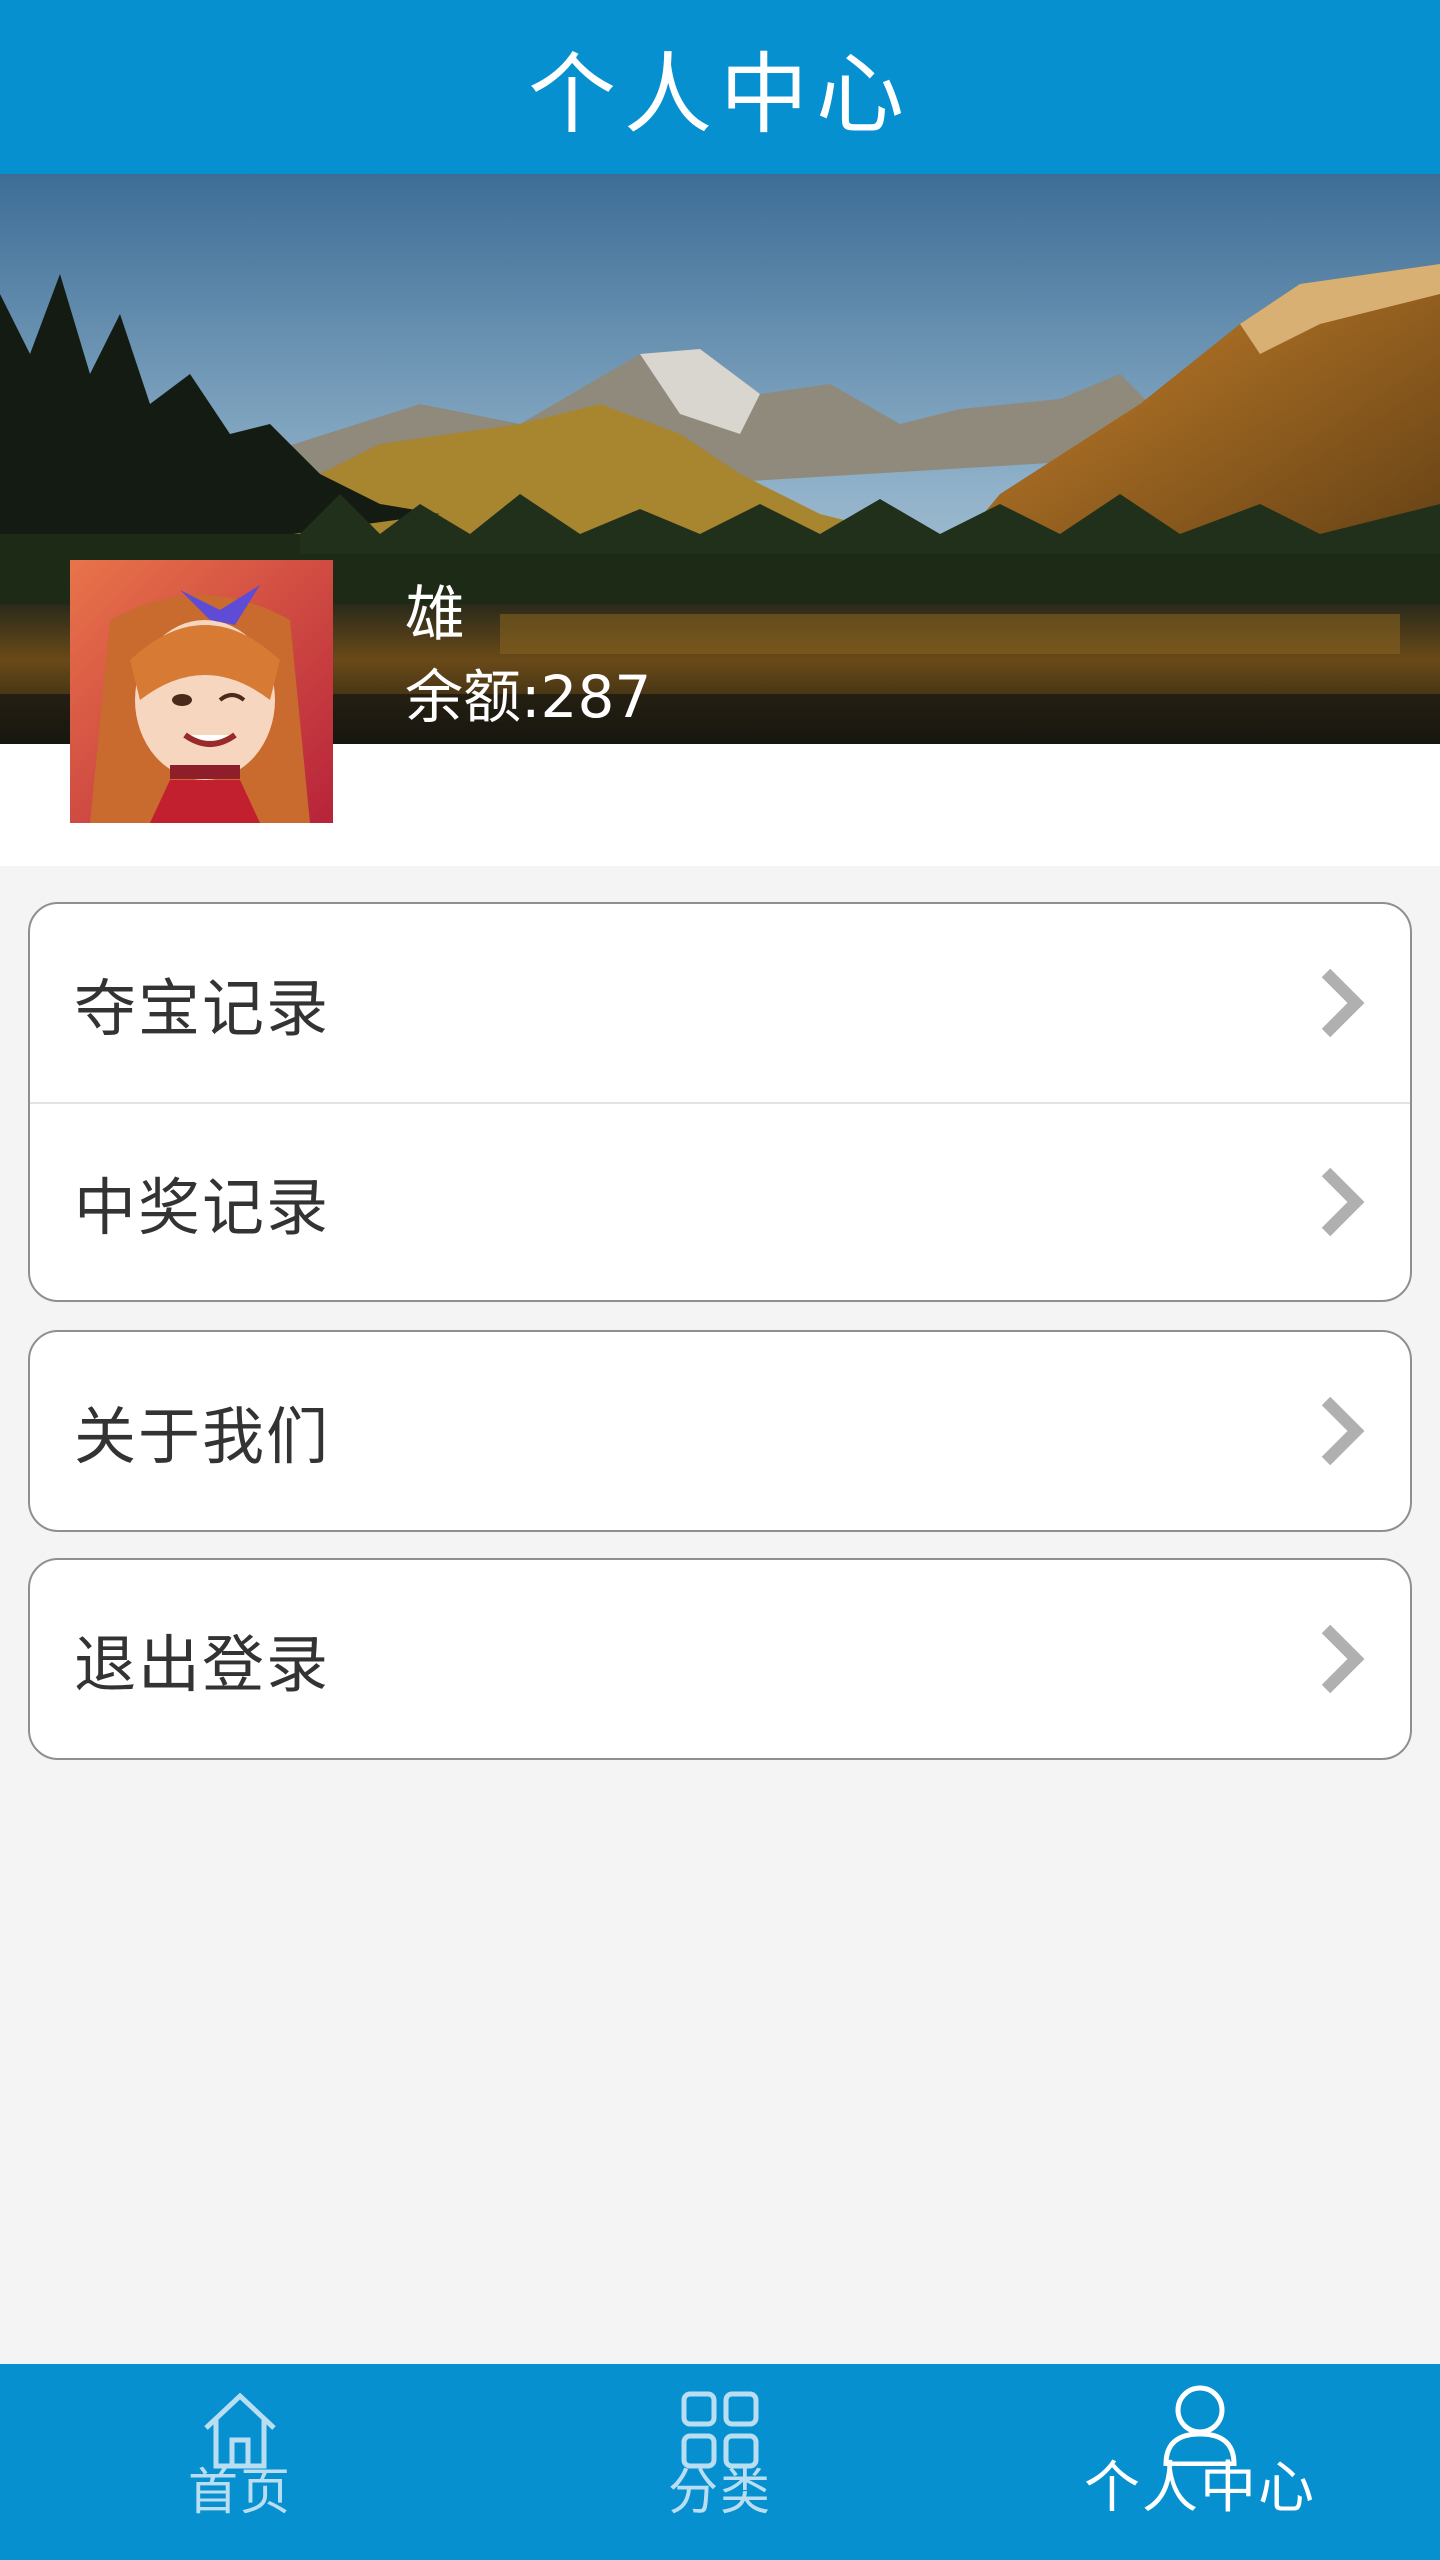 The image size is (1440, 2560). I want to click on avatar, so click(201, 691).